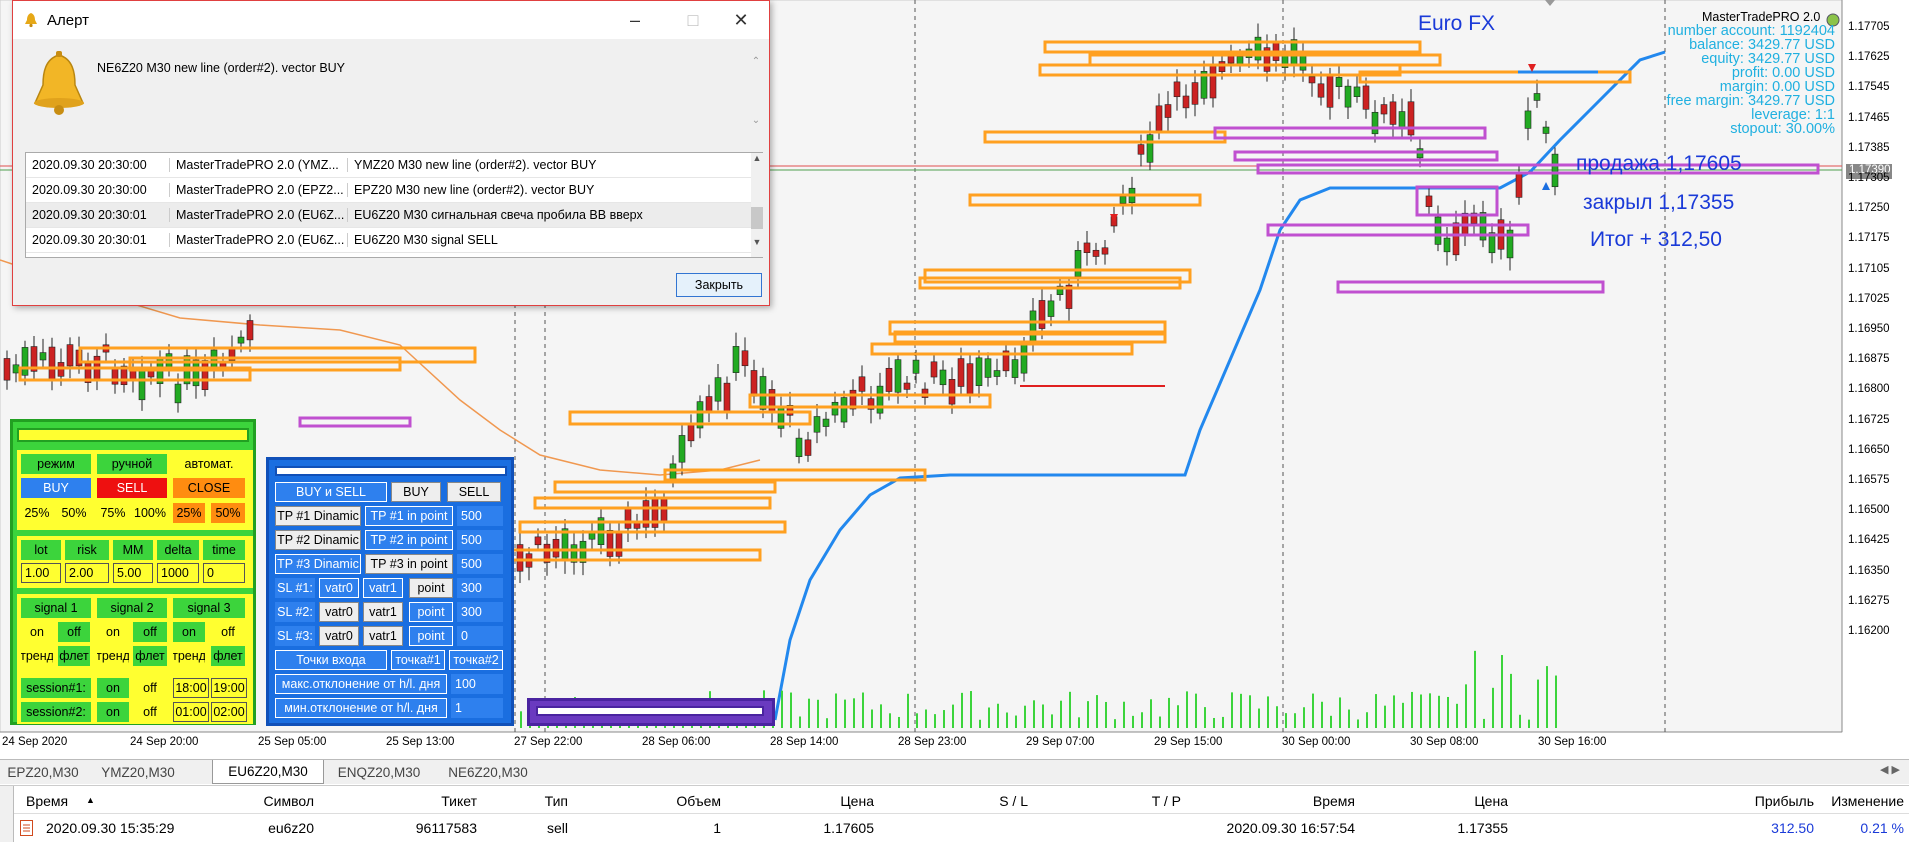 The height and width of the screenshot is (842, 1909). I want to click on session-2-off-button: off, so click(150, 712).